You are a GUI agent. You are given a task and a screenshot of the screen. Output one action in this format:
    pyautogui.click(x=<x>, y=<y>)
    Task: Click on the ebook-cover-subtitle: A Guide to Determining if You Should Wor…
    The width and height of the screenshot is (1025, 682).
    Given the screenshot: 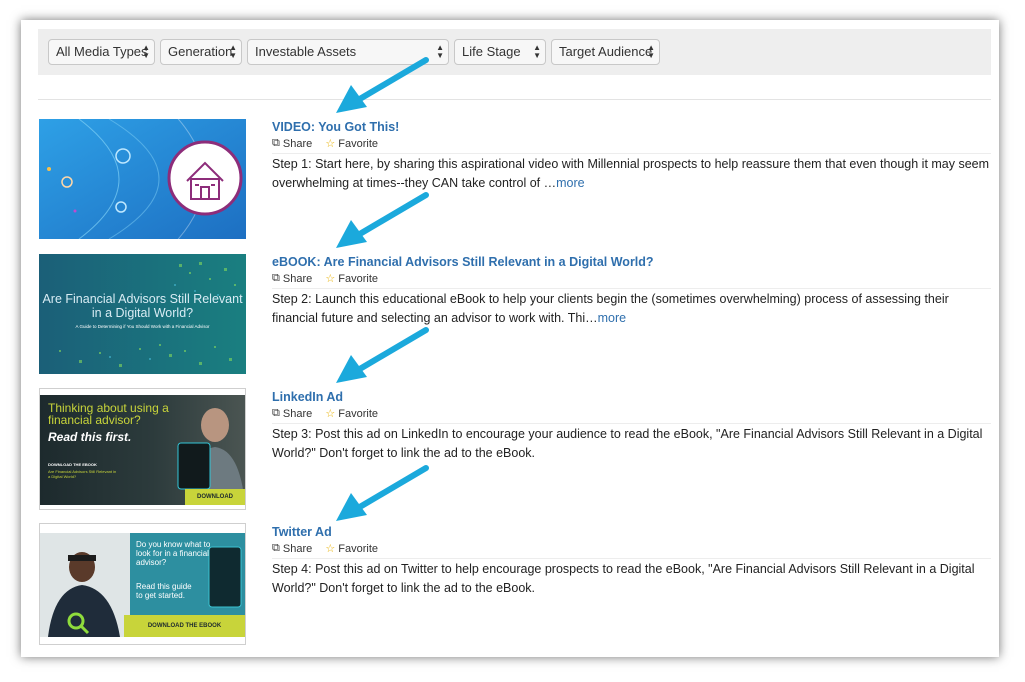 What is the action you would take?
    pyautogui.click(x=142, y=326)
    